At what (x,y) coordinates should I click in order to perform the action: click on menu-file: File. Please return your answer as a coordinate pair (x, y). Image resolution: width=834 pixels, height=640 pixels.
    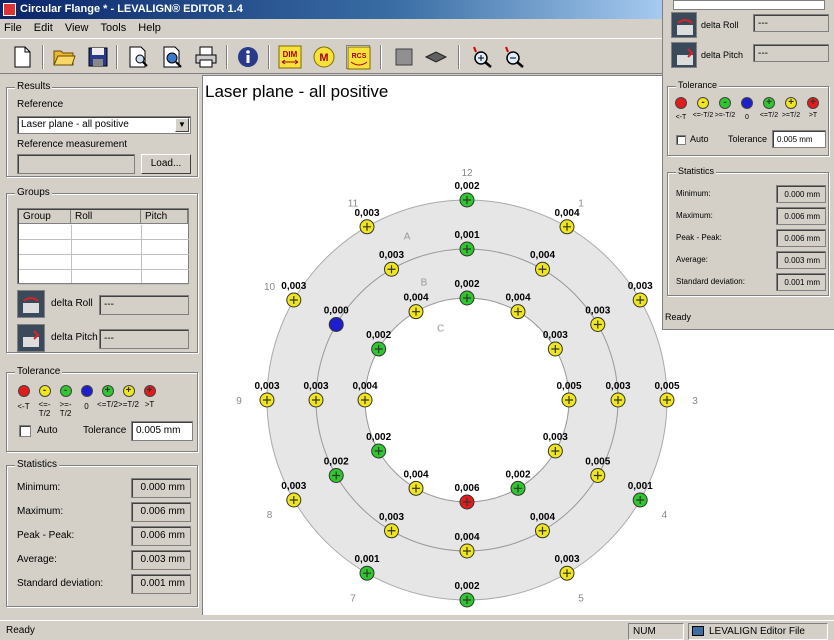
    Looking at the image, I should click on (13, 28).